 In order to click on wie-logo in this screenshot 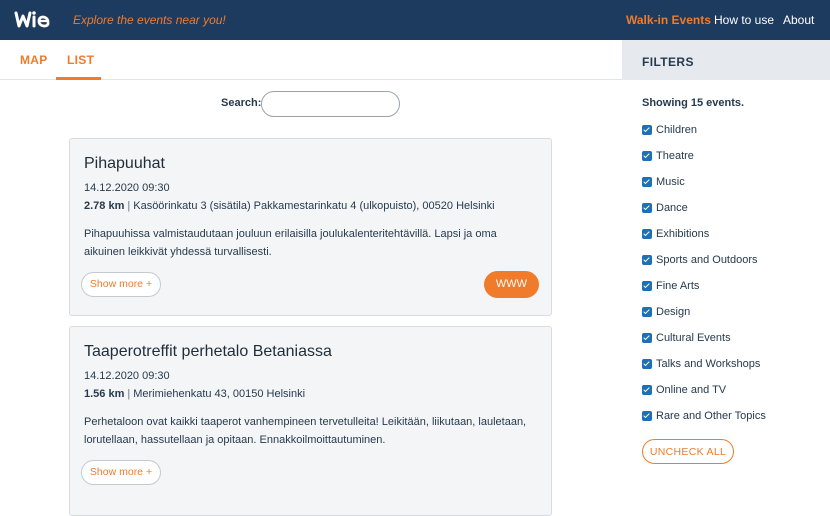, I will do `click(32, 20)`.